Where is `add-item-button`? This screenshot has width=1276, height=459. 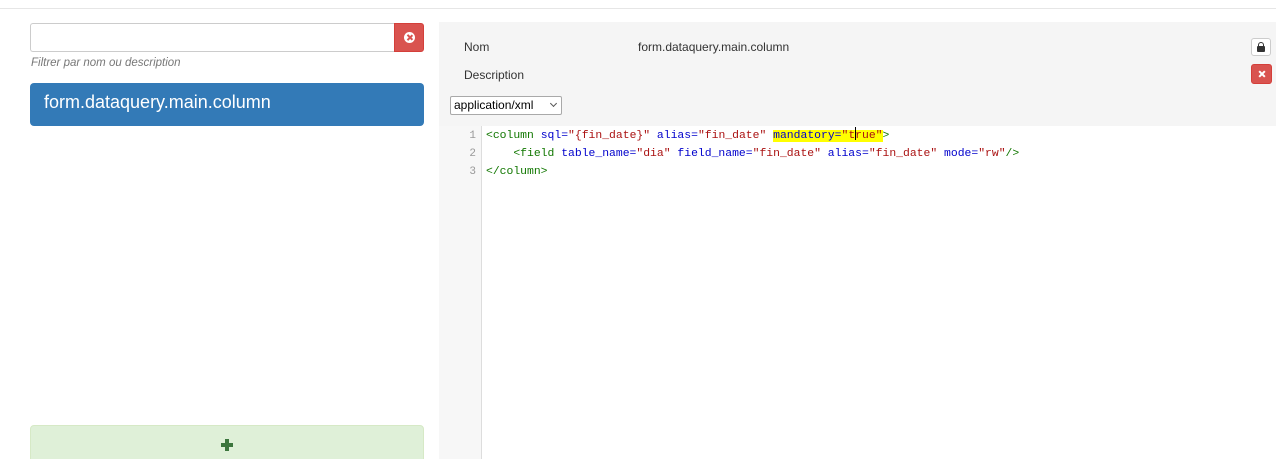 add-item-button is located at coordinates (227, 442).